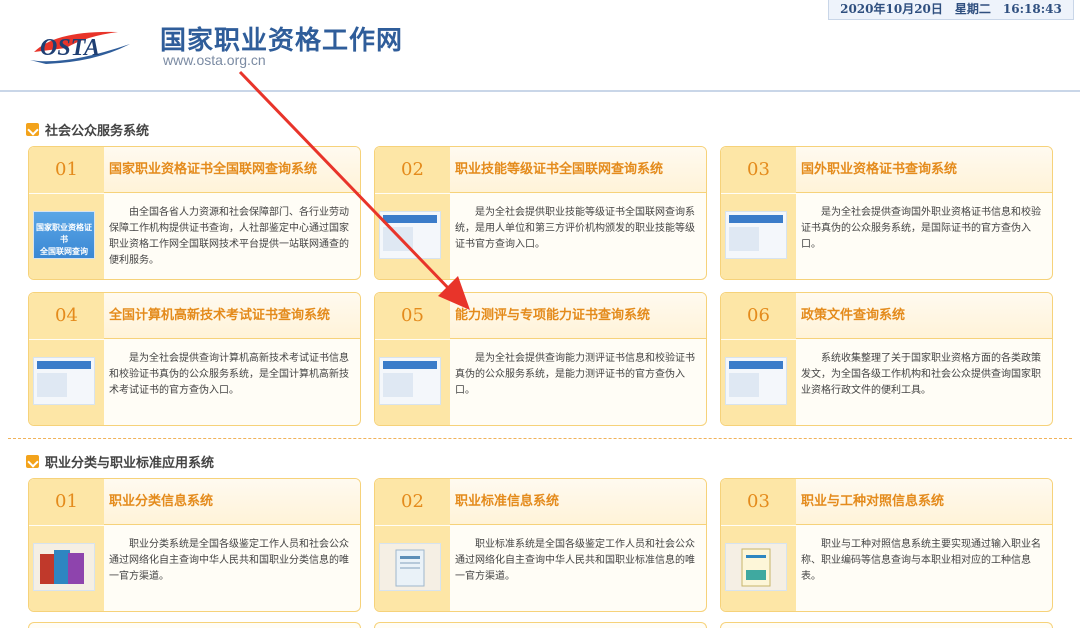 The height and width of the screenshot is (628, 1080). Describe the element at coordinates (879, 170) in the screenshot. I see `card-title: 国外职业资格证书查询系统` at that location.